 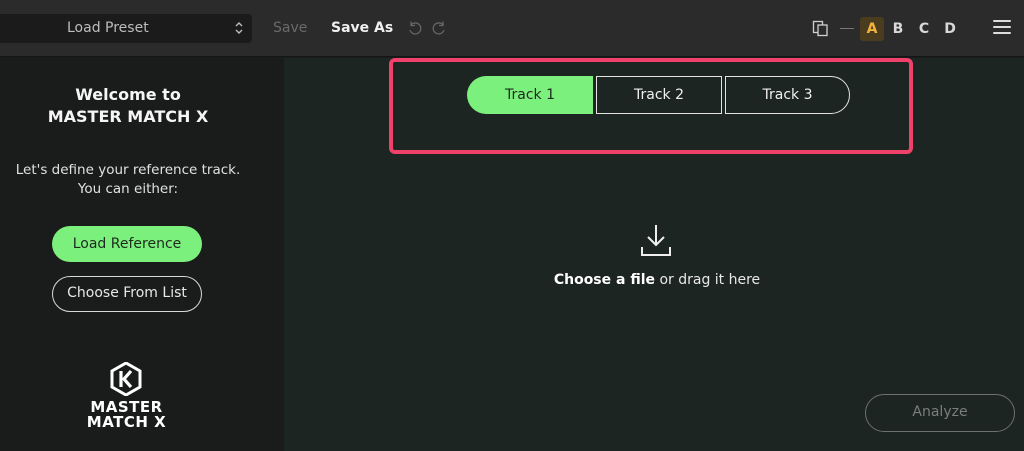 What do you see at coordinates (128, 189) in the screenshot?
I see `description-line2: You can either:` at bounding box center [128, 189].